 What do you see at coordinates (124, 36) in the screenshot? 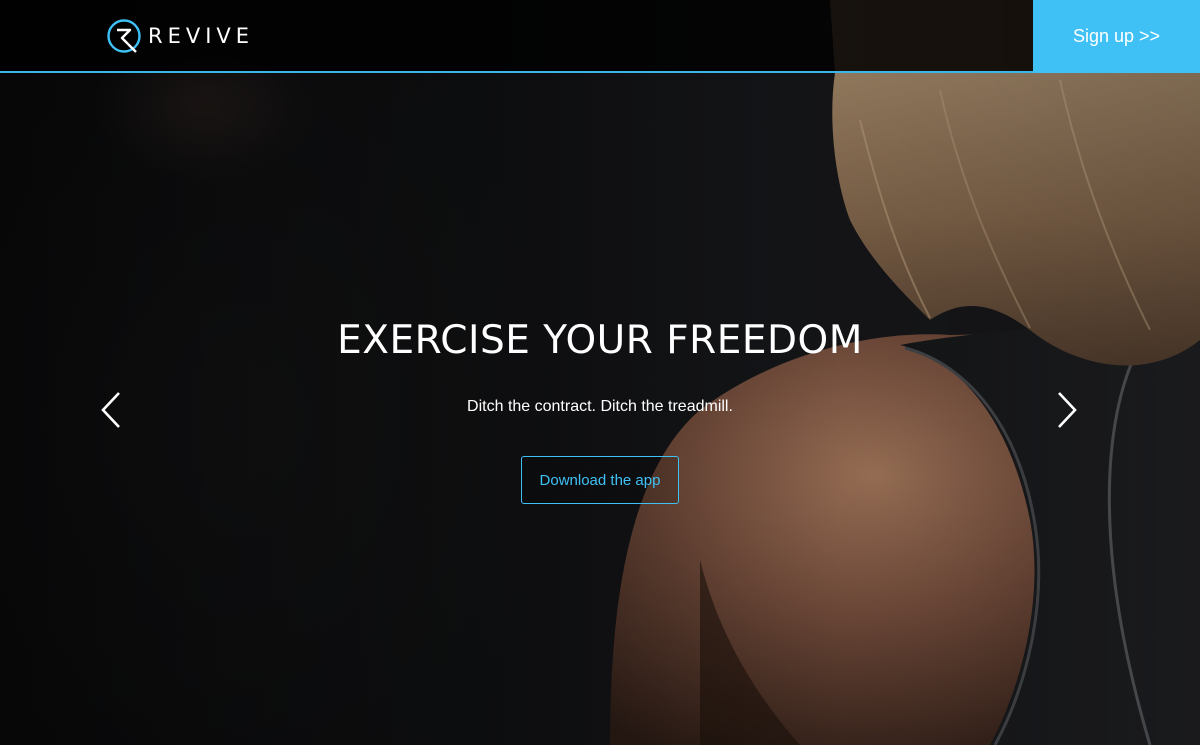
I see `revive-r-logo-icon` at bounding box center [124, 36].